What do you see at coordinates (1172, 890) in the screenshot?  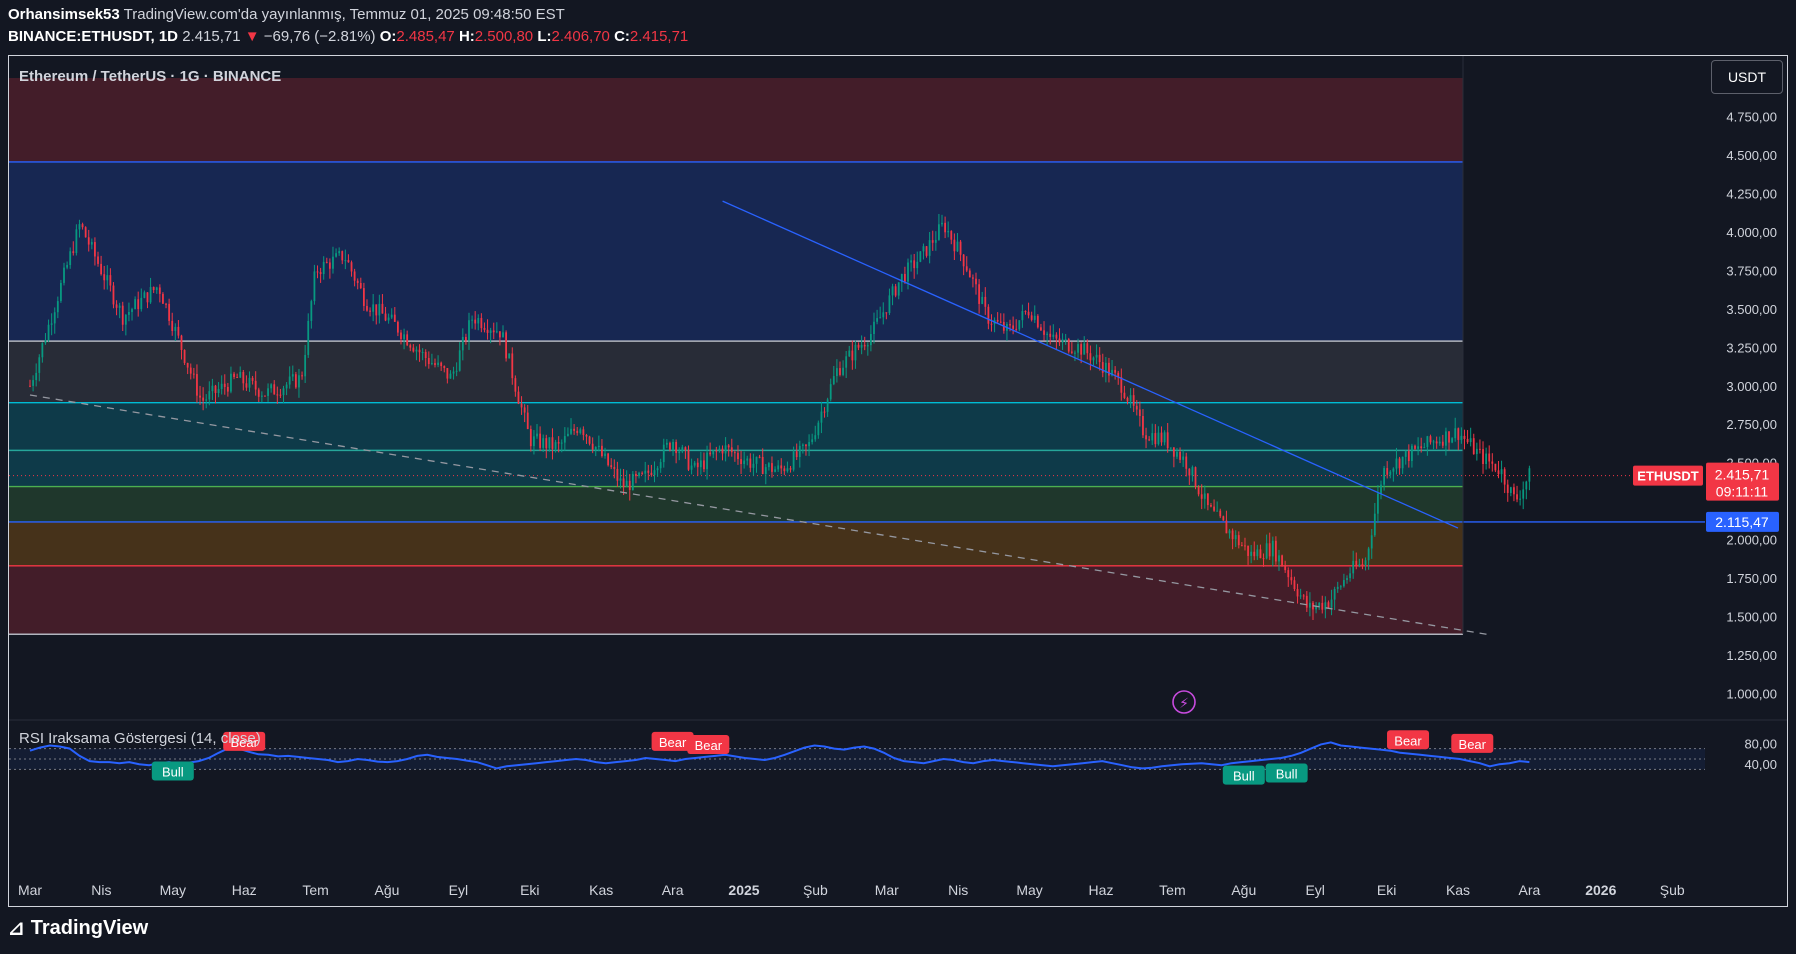 I see `time-axis-label: Tem` at bounding box center [1172, 890].